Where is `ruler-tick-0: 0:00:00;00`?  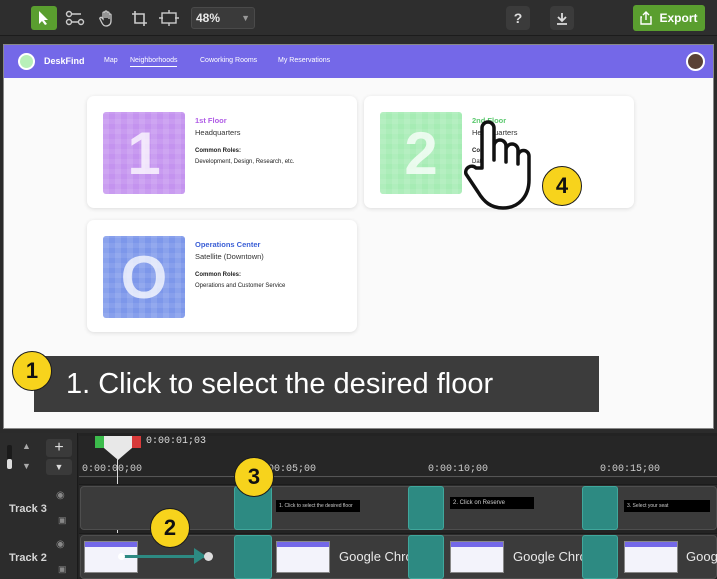
ruler-tick-0: 0:00:00;00 is located at coordinates (112, 469).